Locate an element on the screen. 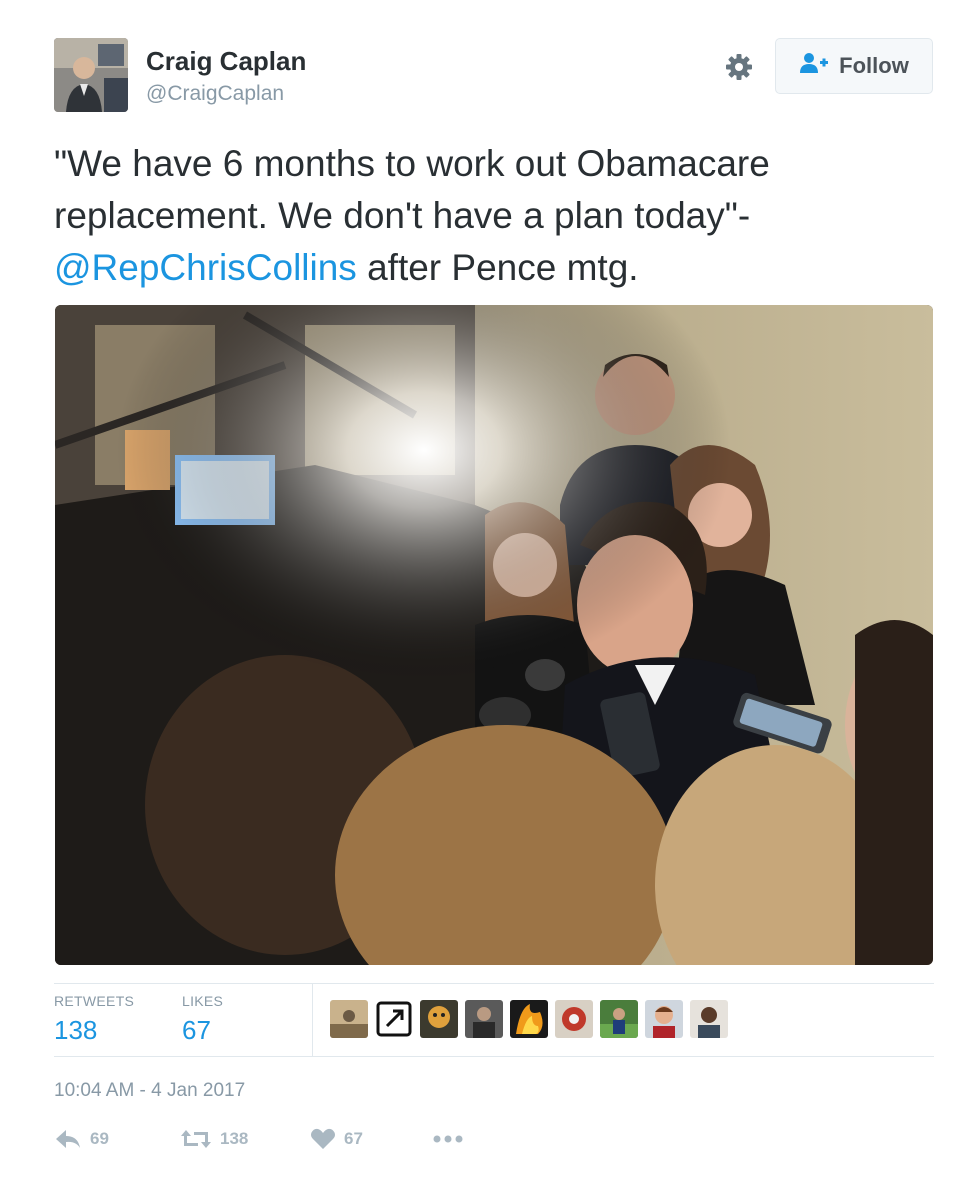 The image size is (980, 1177). more-icon is located at coordinates (448, 1139).